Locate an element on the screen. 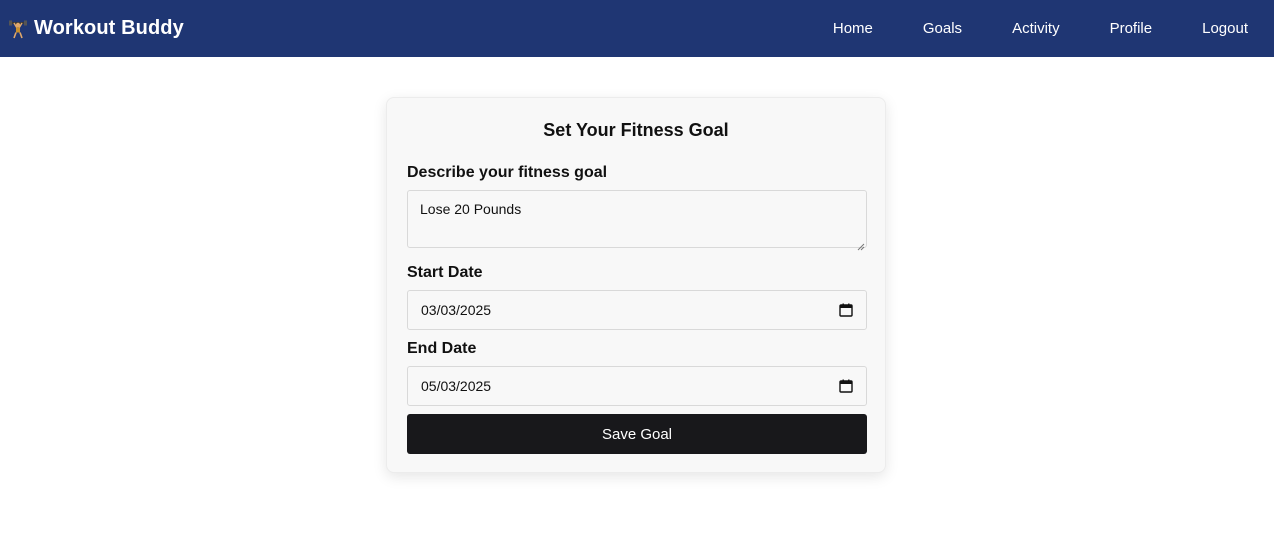  end-date-input: 05/03/2025 is located at coordinates (637, 386).